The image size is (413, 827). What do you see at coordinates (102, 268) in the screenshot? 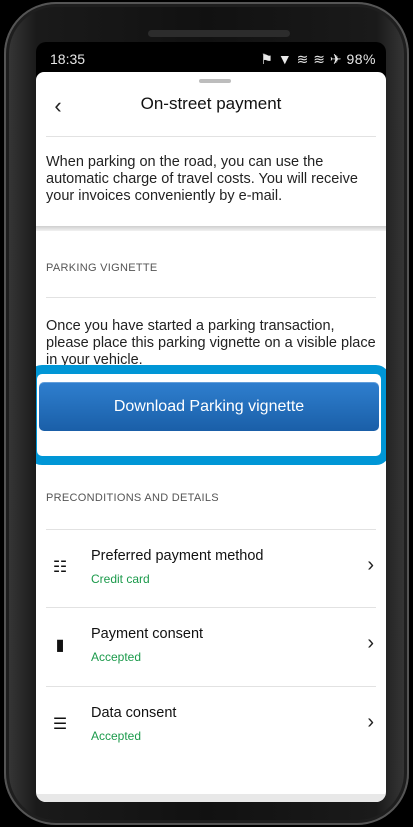
I see `vignette-section-label: PARKING VIGNETTE` at bounding box center [102, 268].